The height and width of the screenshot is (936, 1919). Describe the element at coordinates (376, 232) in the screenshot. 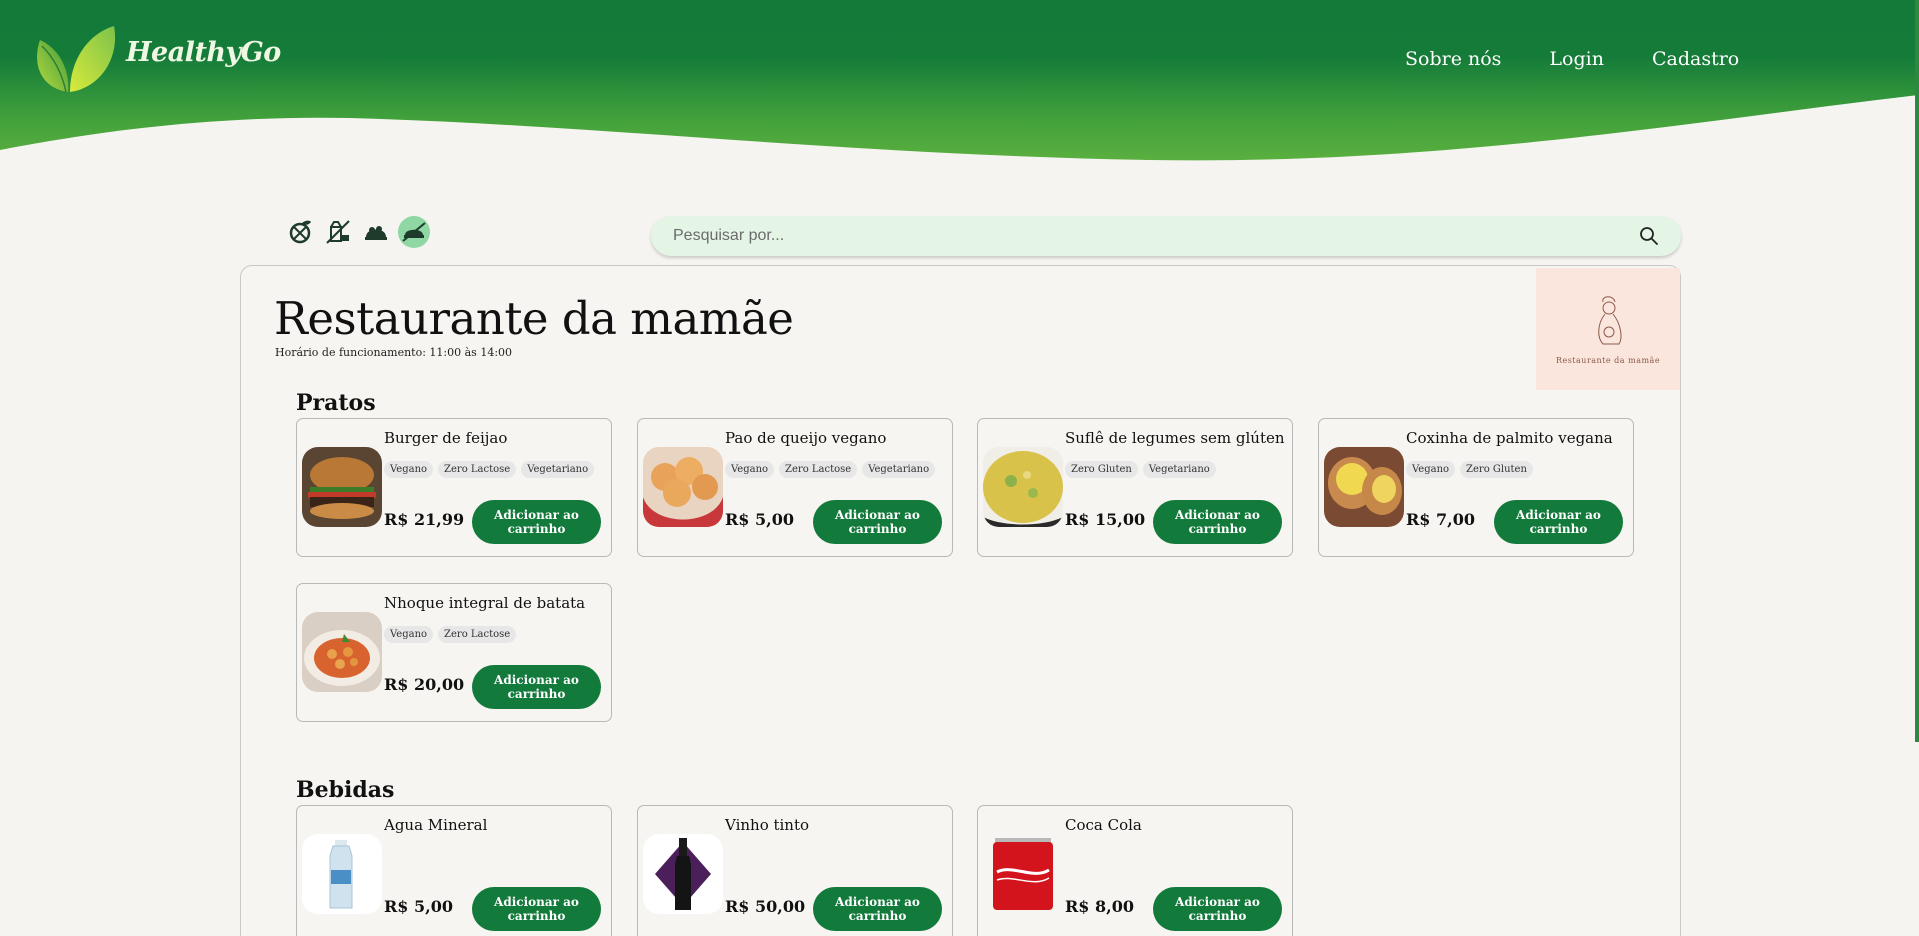

I see `vegetarian-filter-icon` at that location.